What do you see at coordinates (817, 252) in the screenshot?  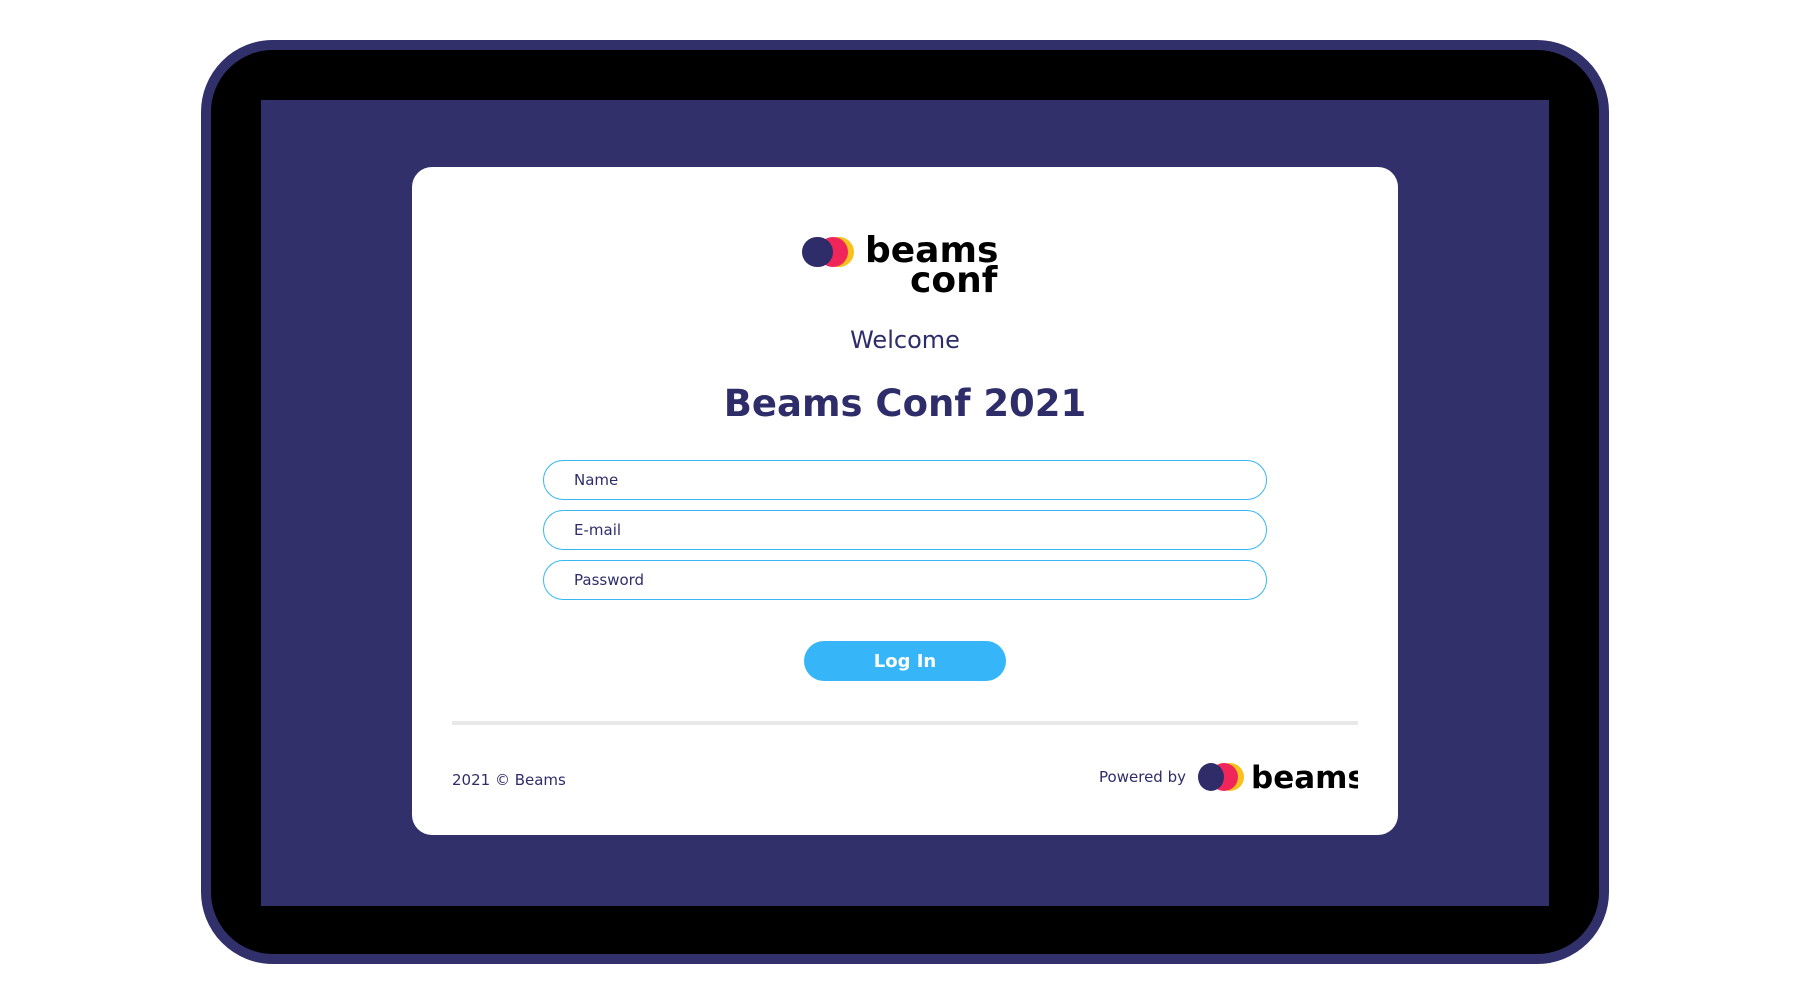 I see `logo-navy-pill` at bounding box center [817, 252].